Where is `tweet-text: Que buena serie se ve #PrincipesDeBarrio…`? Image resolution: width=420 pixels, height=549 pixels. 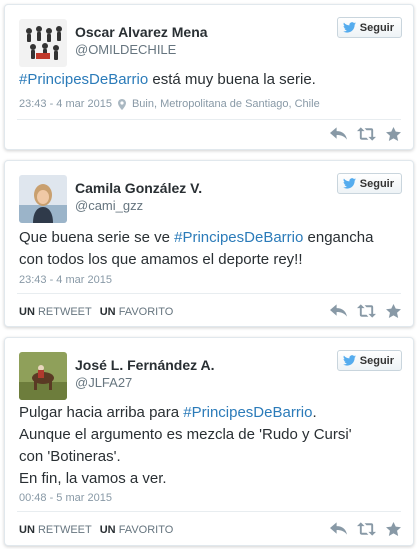 tweet-text: Que buena serie se ve #PrincipesDeBarrio… is located at coordinates (196, 249).